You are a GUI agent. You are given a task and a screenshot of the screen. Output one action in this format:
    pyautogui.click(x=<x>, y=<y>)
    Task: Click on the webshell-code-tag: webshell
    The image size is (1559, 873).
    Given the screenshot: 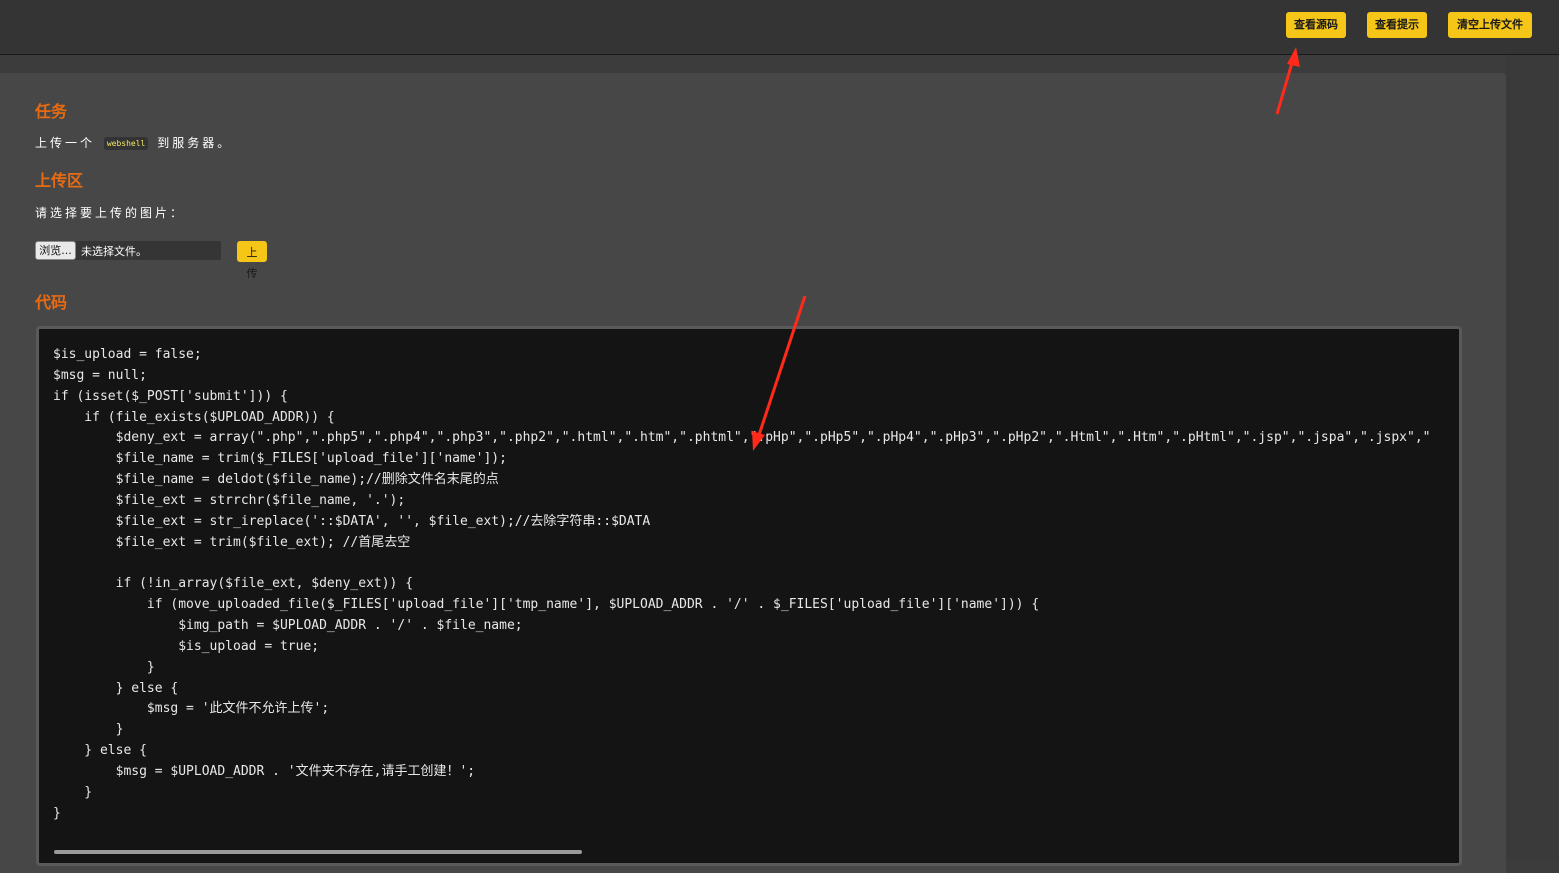 What is the action you would take?
    pyautogui.click(x=126, y=143)
    